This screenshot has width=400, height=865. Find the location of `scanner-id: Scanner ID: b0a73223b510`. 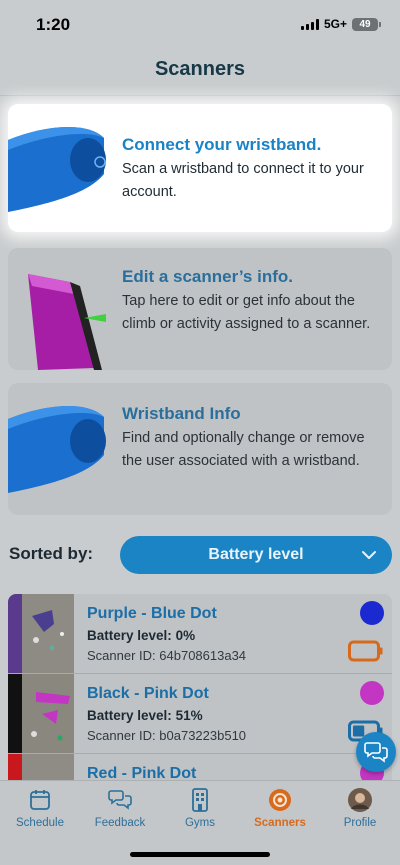

scanner-id: Scanner ID: b0a73223b510 is located at coordinates (167, 735).